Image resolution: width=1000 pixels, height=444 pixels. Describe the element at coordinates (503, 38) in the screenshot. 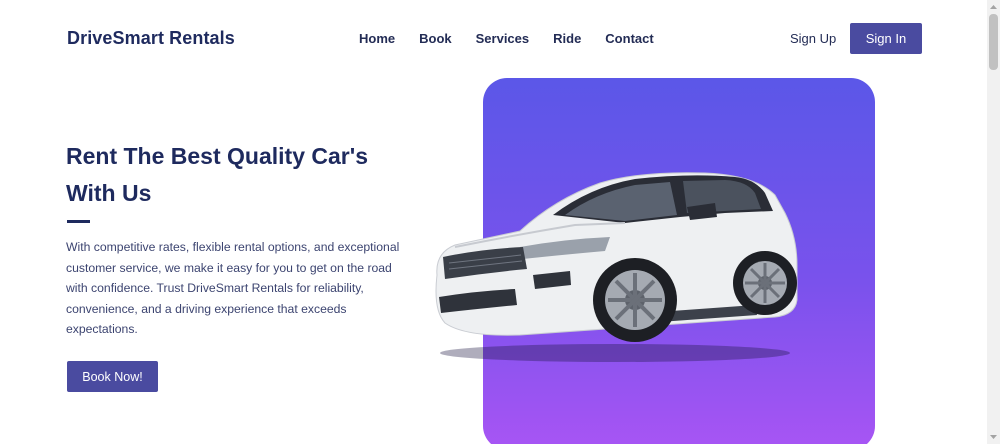

I see `nav-link-services: Services` at that location.